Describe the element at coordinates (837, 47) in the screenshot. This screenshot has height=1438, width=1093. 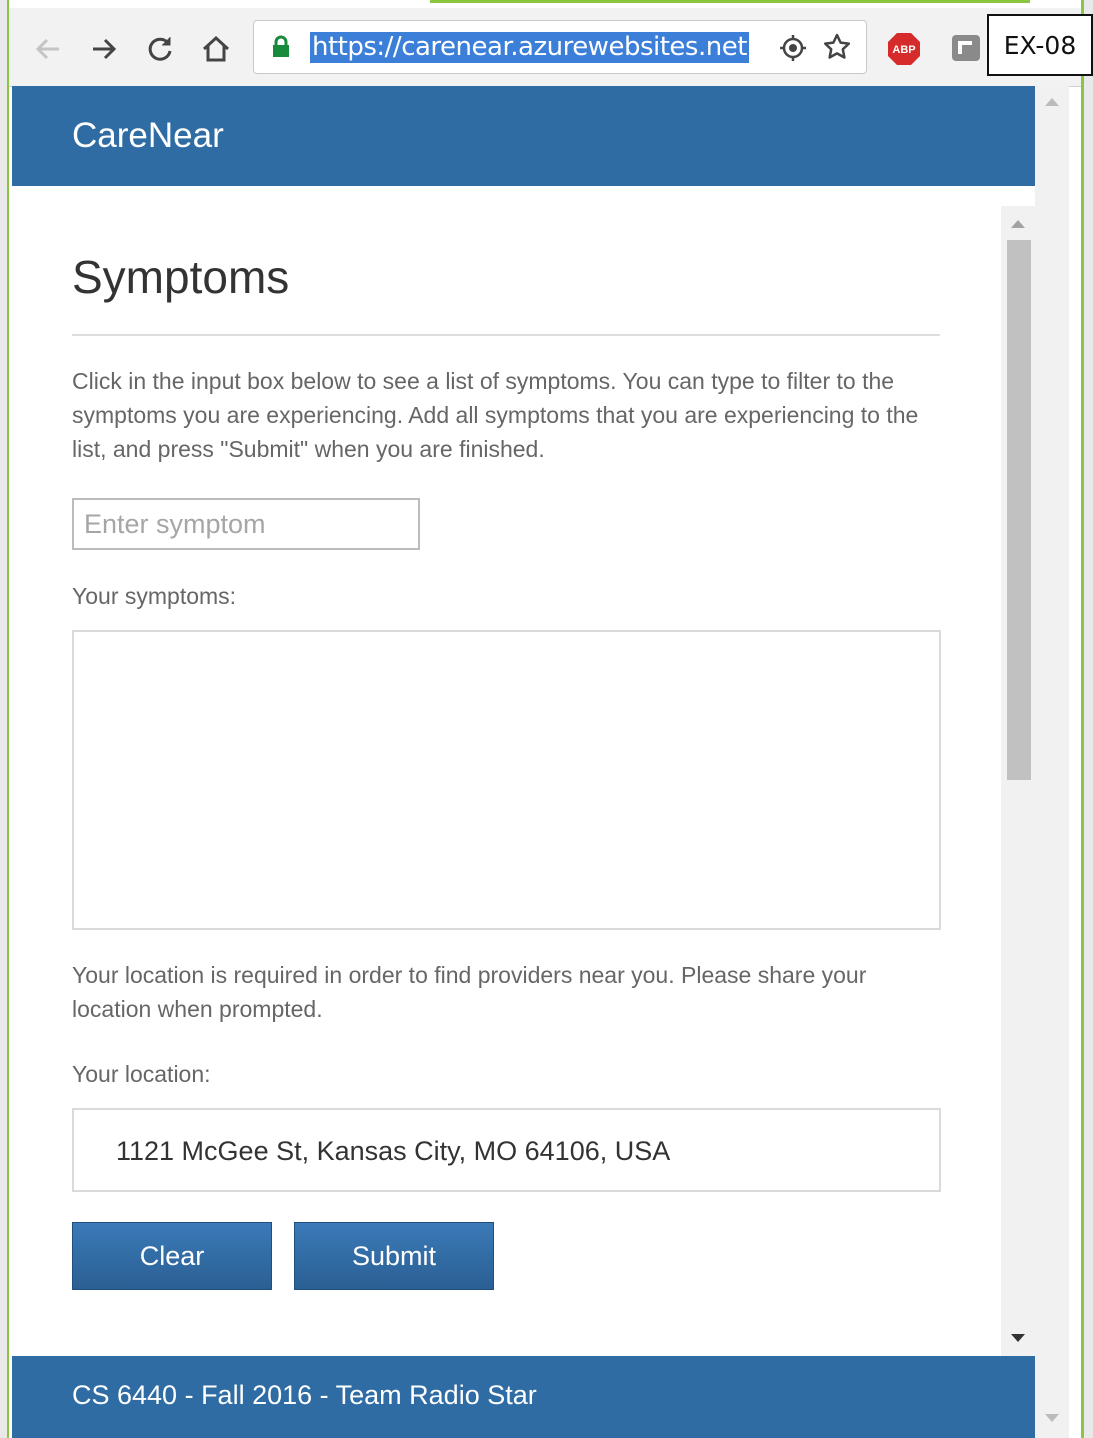
I see `bookmark-star-icon` at that location.